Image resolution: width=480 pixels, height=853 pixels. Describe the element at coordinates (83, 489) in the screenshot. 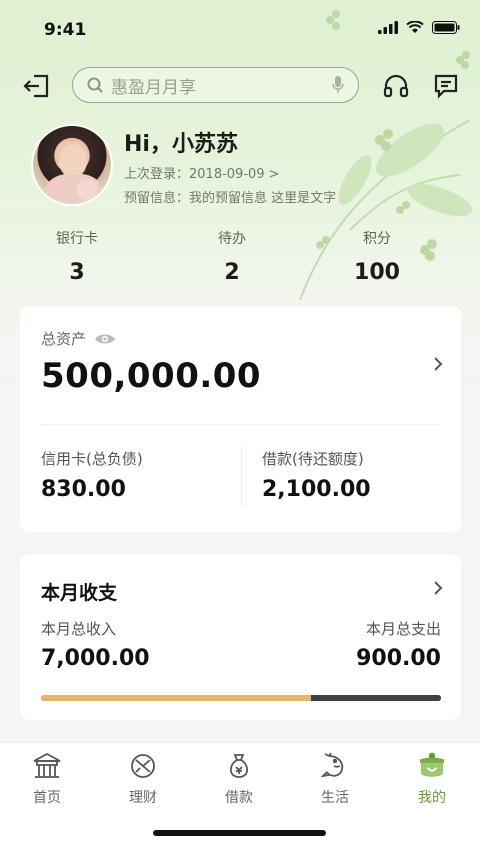

I see `credit-card-value: 830.00` at that location.